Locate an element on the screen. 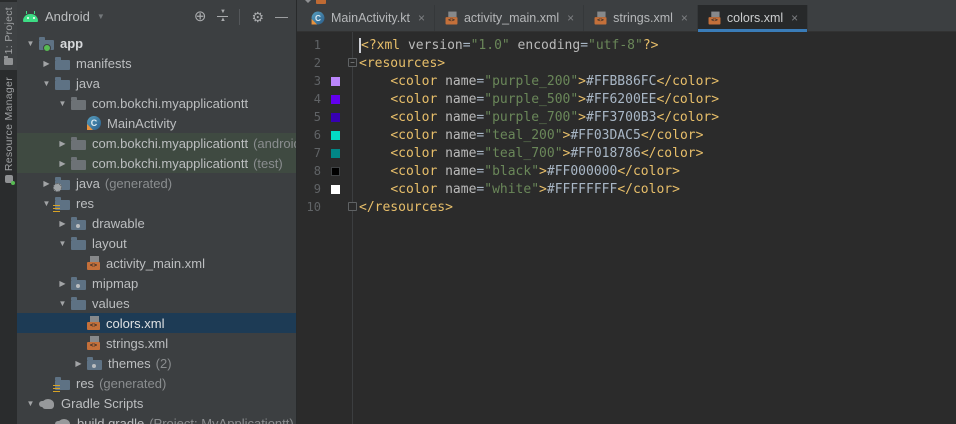 Image resolution: width=956 pixels, height=424 pixels. tree-item-themes-2: ▶ themes (2) is located at coordinates (156, 363).